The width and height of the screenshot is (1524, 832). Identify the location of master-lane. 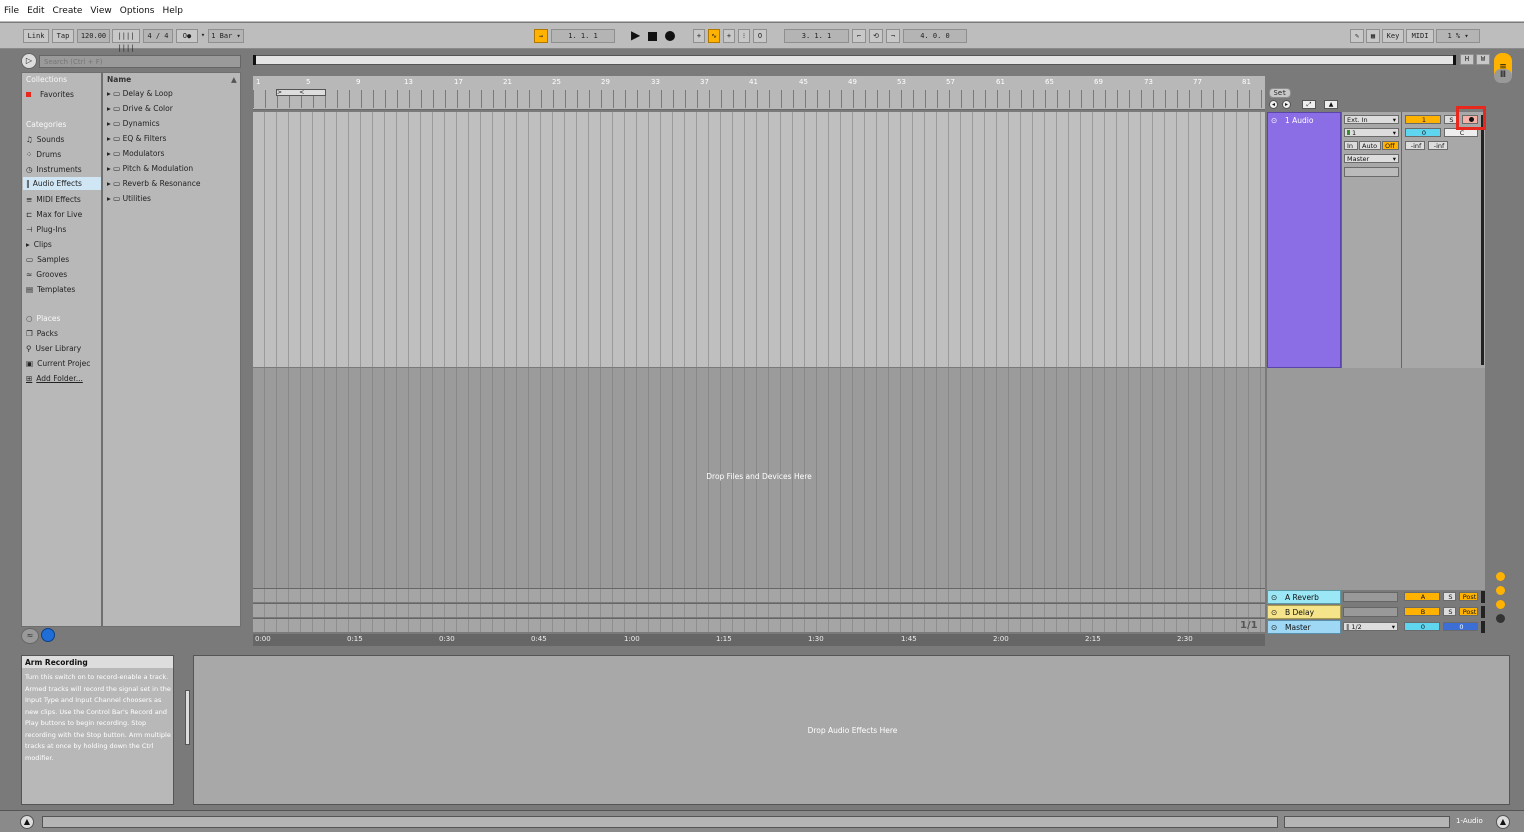
(759, 625).